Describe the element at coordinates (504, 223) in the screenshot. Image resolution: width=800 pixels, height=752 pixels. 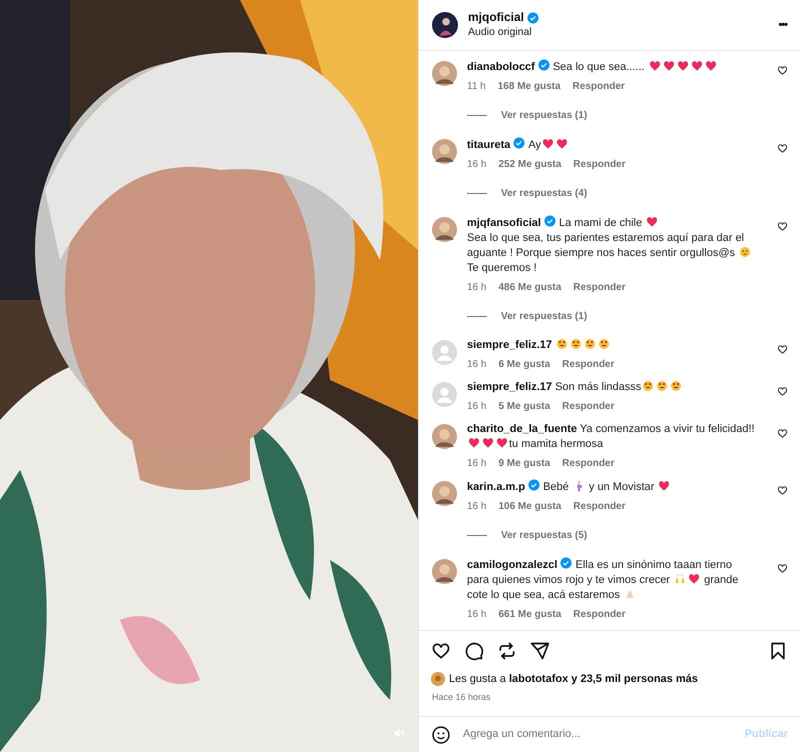
I see `username-link: mjqfansoficial` at that location.